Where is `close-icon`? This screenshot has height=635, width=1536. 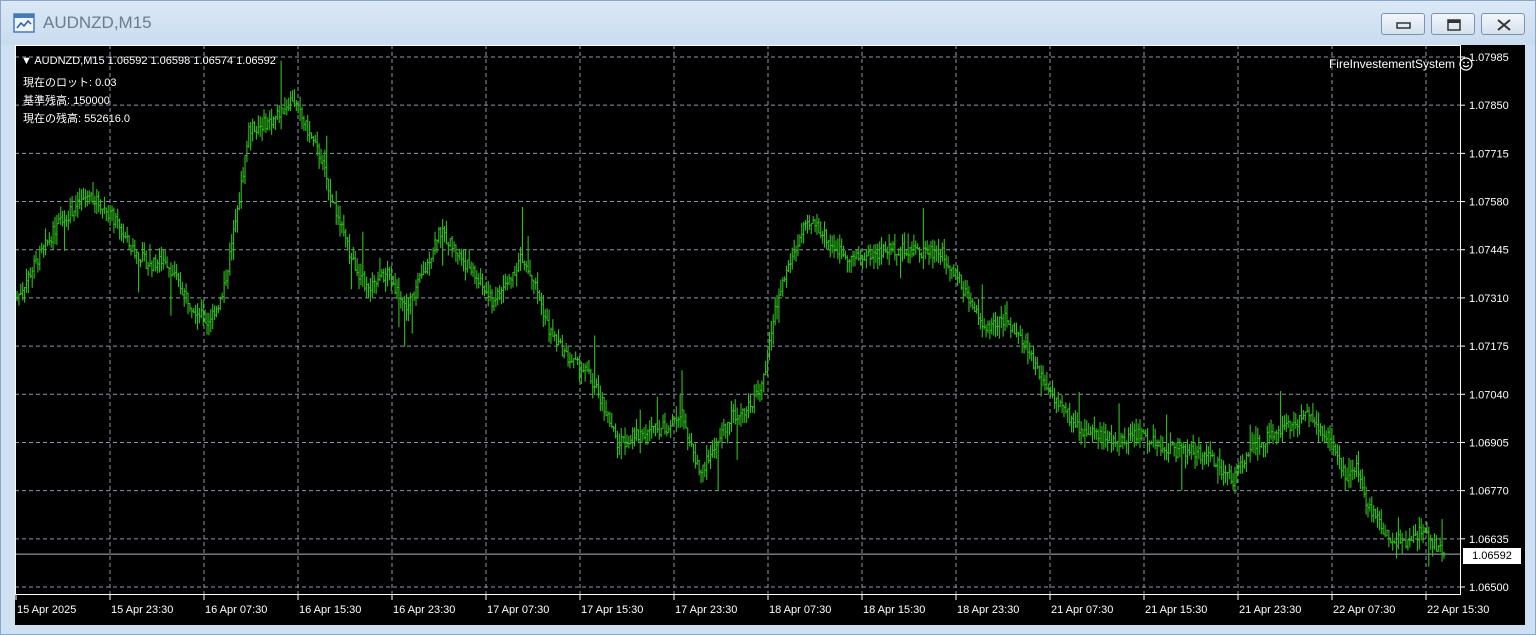
close-icon is located at coordinates (1504, 25).